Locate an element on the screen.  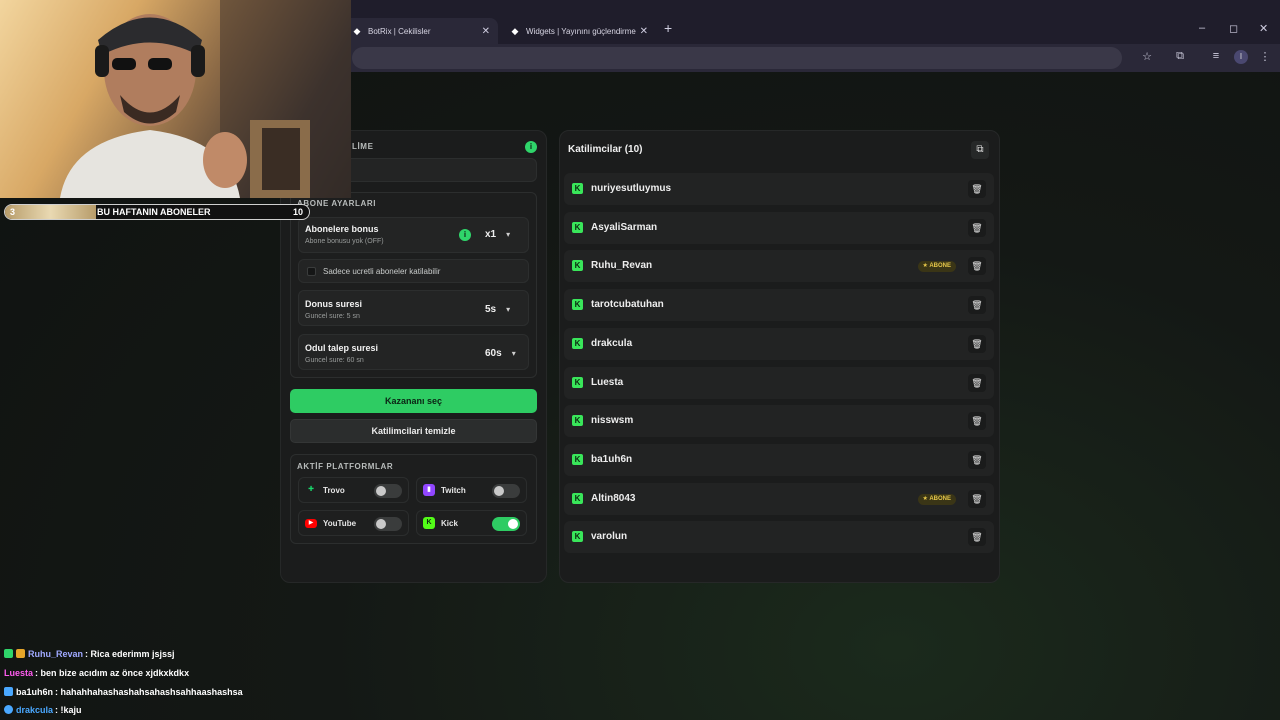
bonus-time-status: Guncel sure: 5 sn is located at coordinates (332, 316).